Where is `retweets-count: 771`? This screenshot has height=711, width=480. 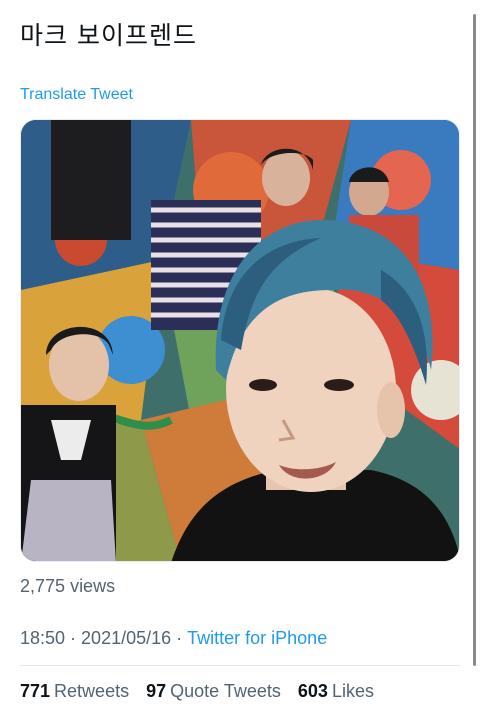 retweets-count: 771 is located at coordinates (35, 691).